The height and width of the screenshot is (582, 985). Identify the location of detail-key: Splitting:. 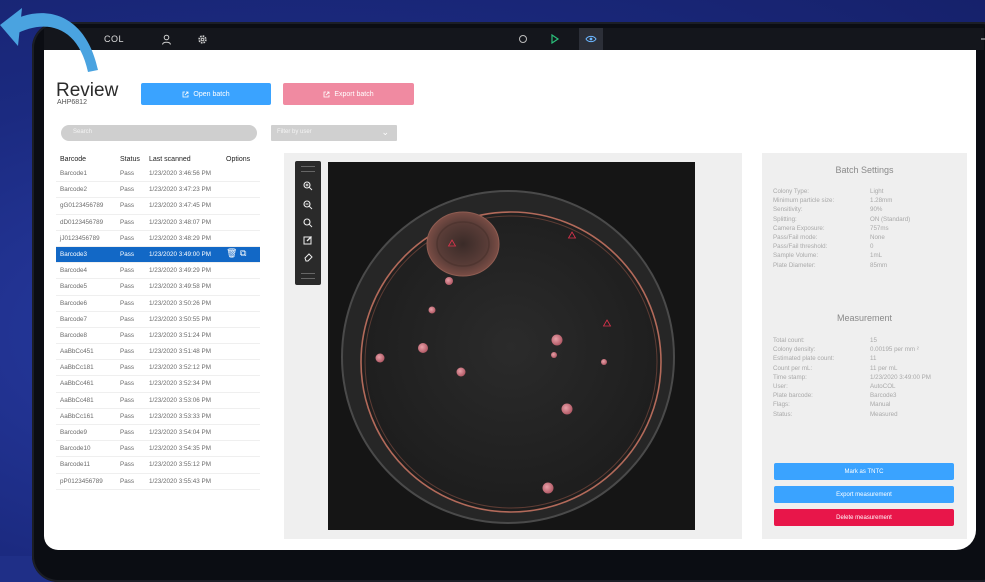
(785, 219).